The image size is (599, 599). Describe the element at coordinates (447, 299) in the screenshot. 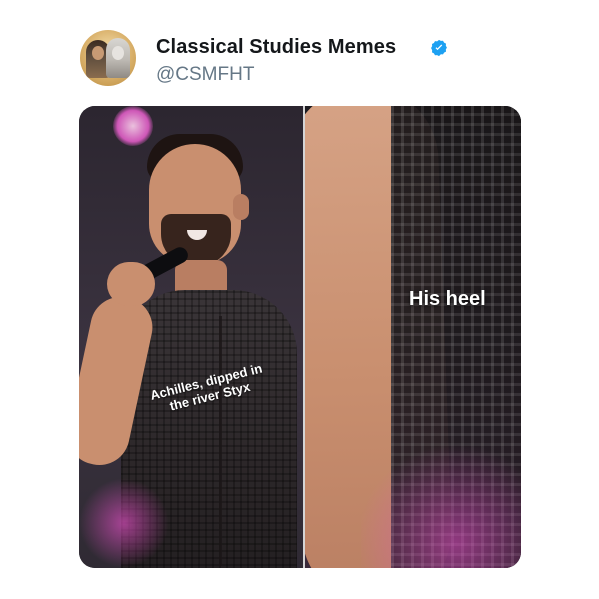

I see `meme-caption-right: His heel` at that location.